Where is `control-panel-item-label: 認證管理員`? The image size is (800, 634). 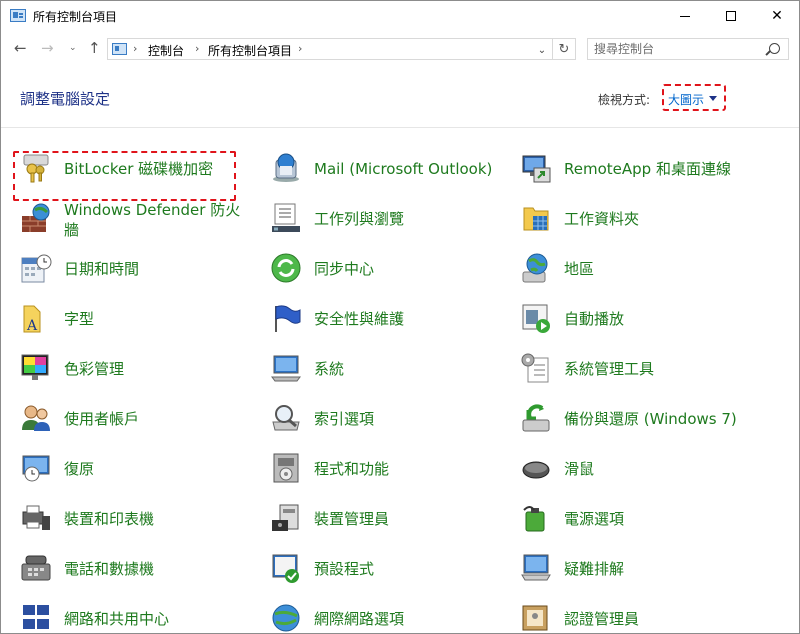 control-panel-item-label: 認證管理員 is located at coordinates (601, 619).